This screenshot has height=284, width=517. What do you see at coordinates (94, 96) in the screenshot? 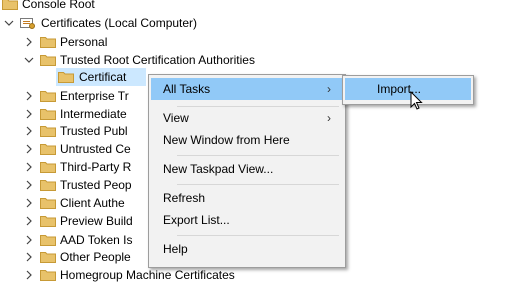
I see `tree-item-label: Enterprise Tr` at bounding box center [94, 96].